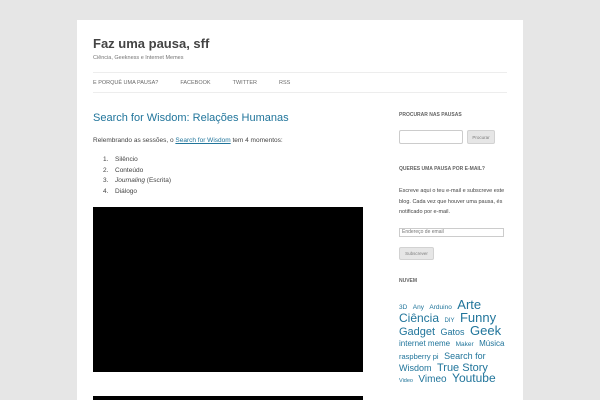 This screenshot has height=400, width=600. What do you see at coordinates (300, 82) in the screenshot?
I see `main-nav: E PORQUÊ UMA PAUSA? FACEBOOK TWITTER RSS` at bounding box center [300, 82].